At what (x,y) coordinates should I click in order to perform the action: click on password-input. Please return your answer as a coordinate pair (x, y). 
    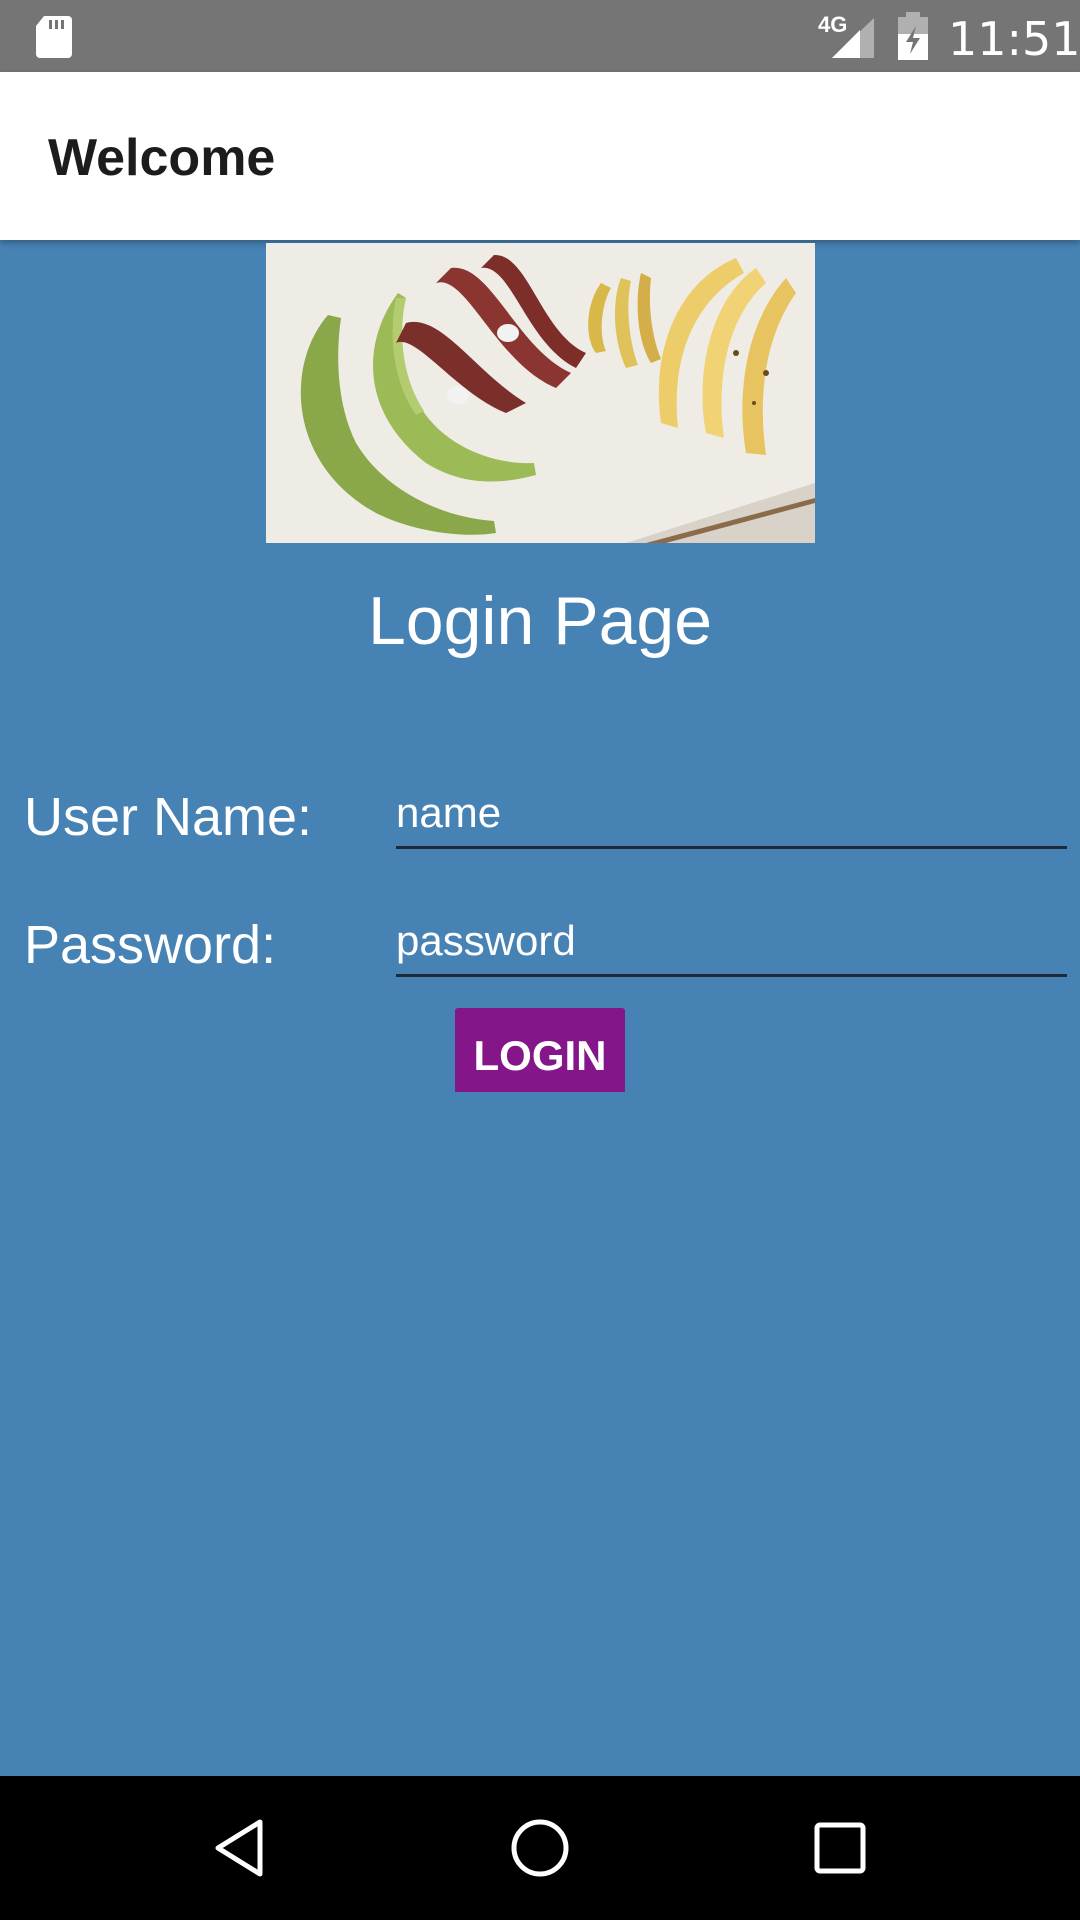
    Looking at the image, I should click on (731, 942).